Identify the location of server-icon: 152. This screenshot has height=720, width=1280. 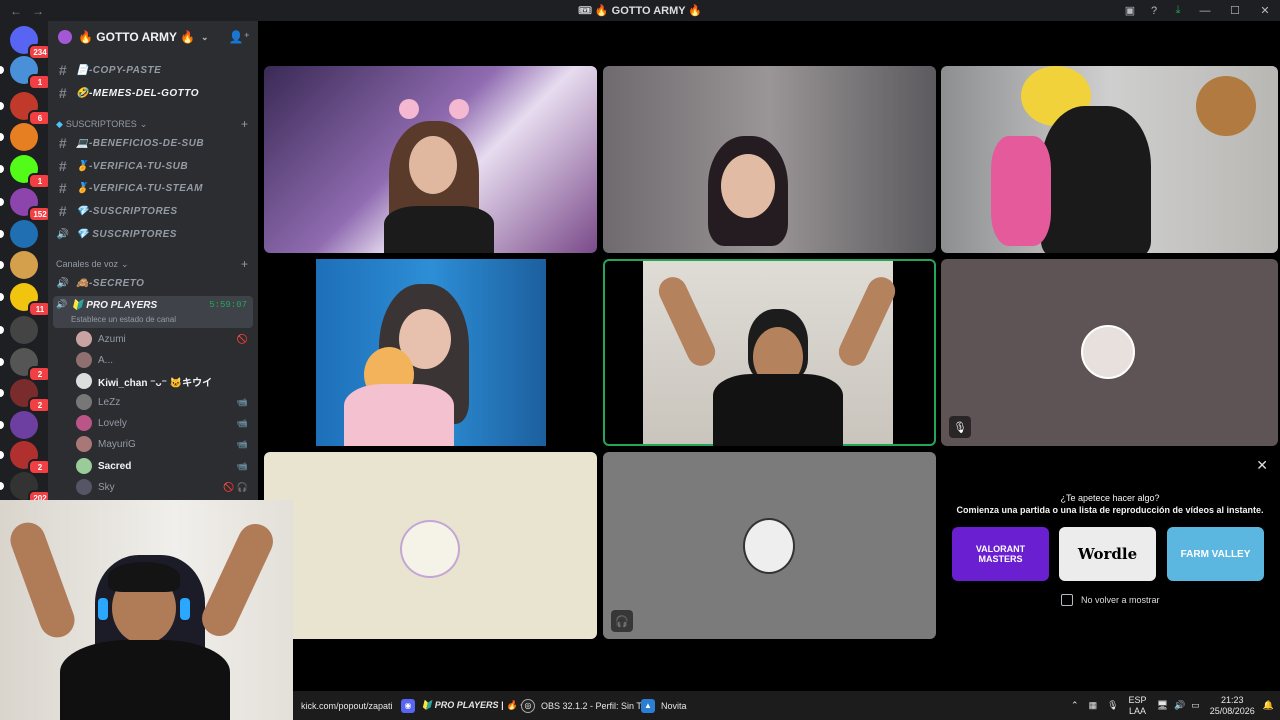
(26, 205).